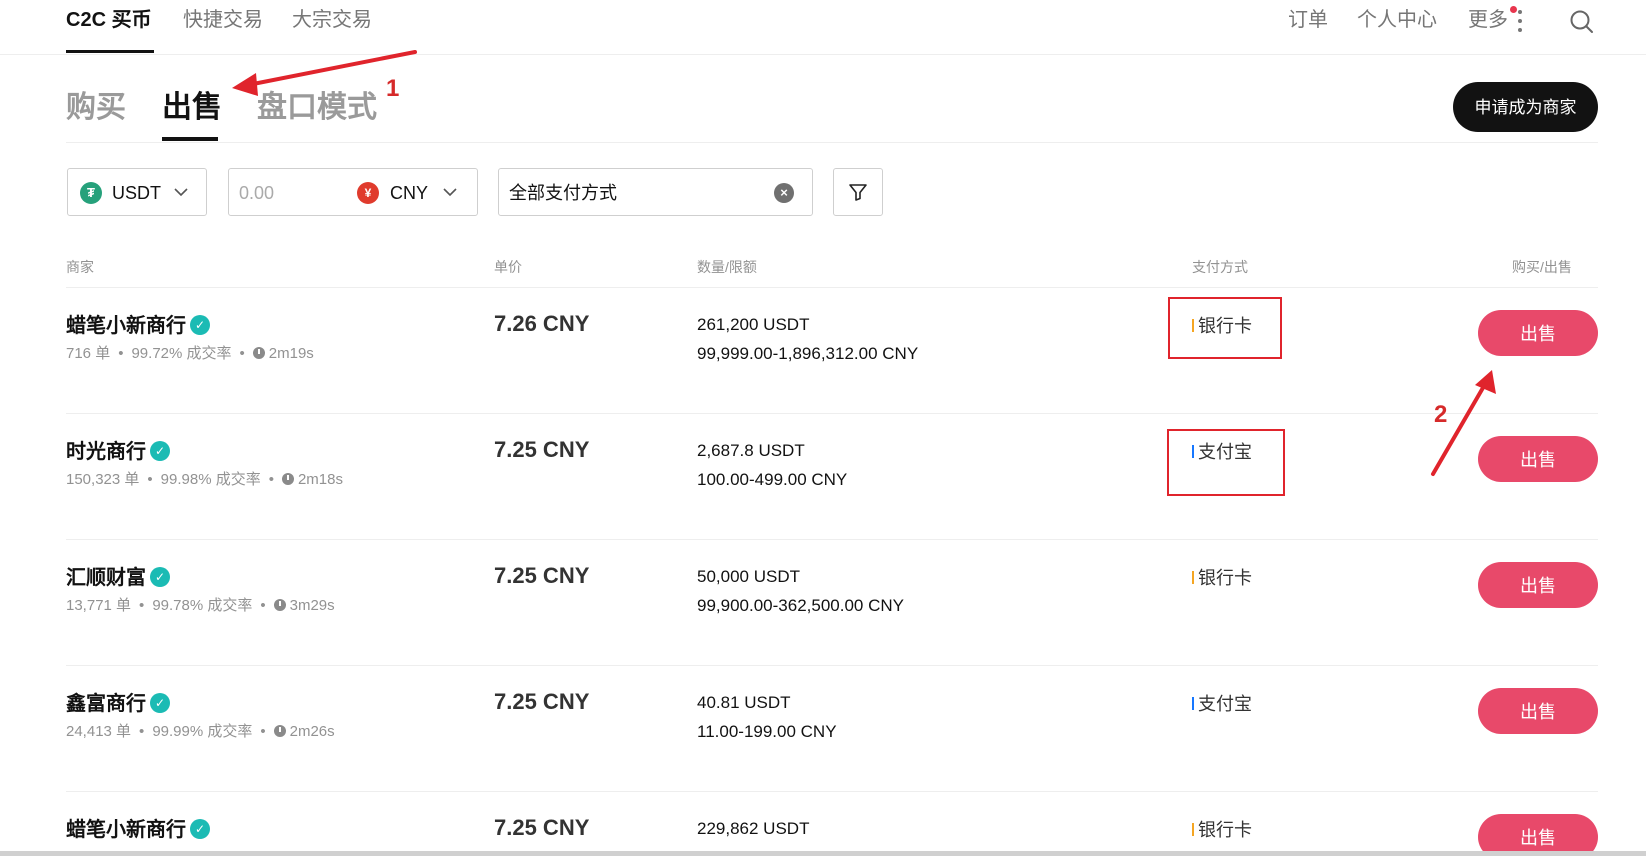 The width and height of the screenshot is (1646, 856). What do you see at coordinates (393, 88) in the screenshot?
I see `annotation-step-1: 1` at bounding box center [393, 88].